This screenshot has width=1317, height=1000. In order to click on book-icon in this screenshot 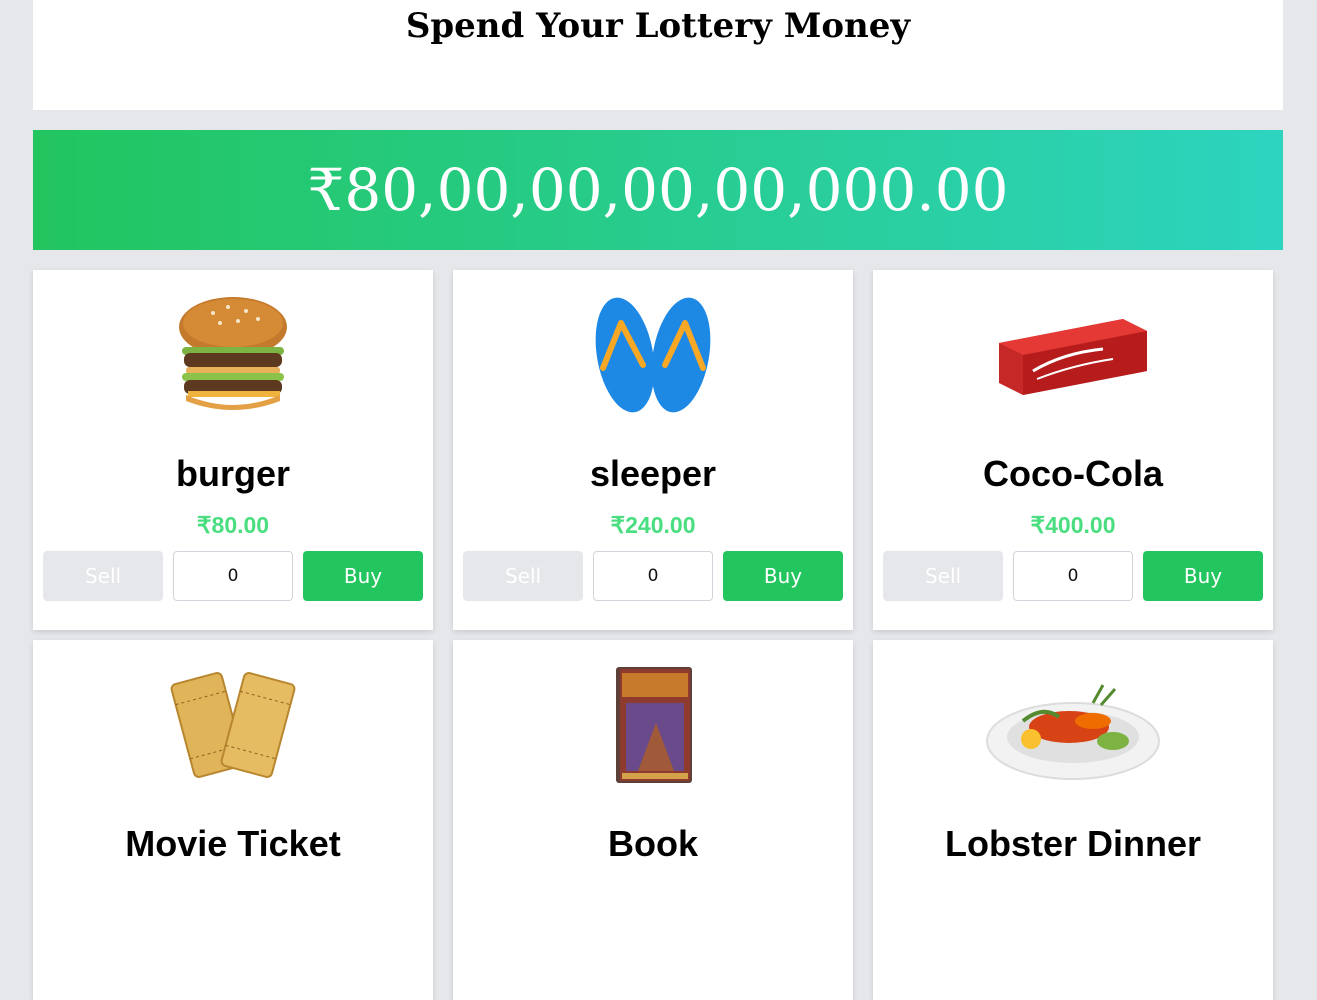, I will do `click(653, 725)`.